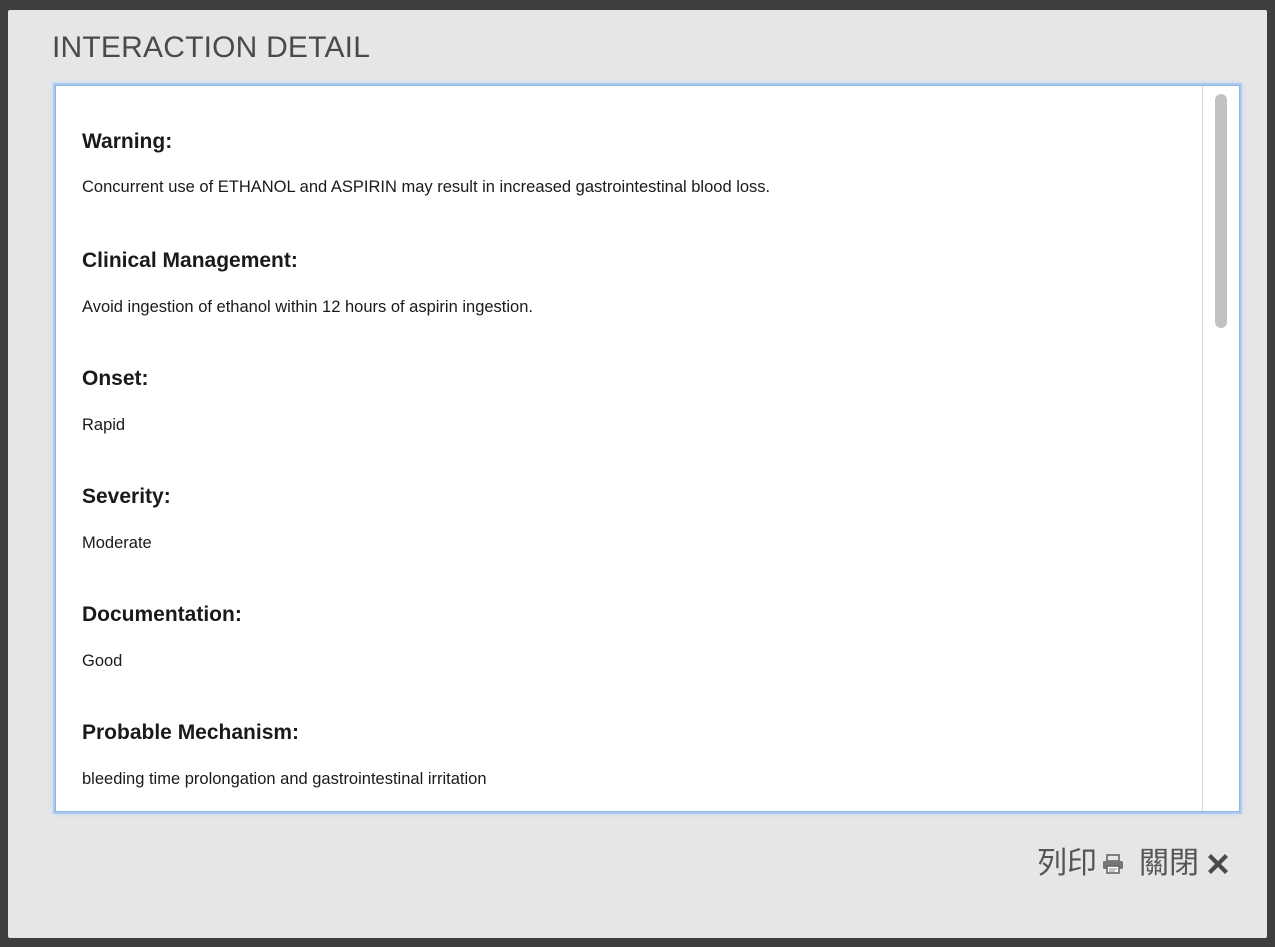 The height and width of the screenshot is (947, 1275). What do you see at coordinates (115, 378) in the screenshot?
I see `section-heading: Onset:` at bounding box center [115, 378].